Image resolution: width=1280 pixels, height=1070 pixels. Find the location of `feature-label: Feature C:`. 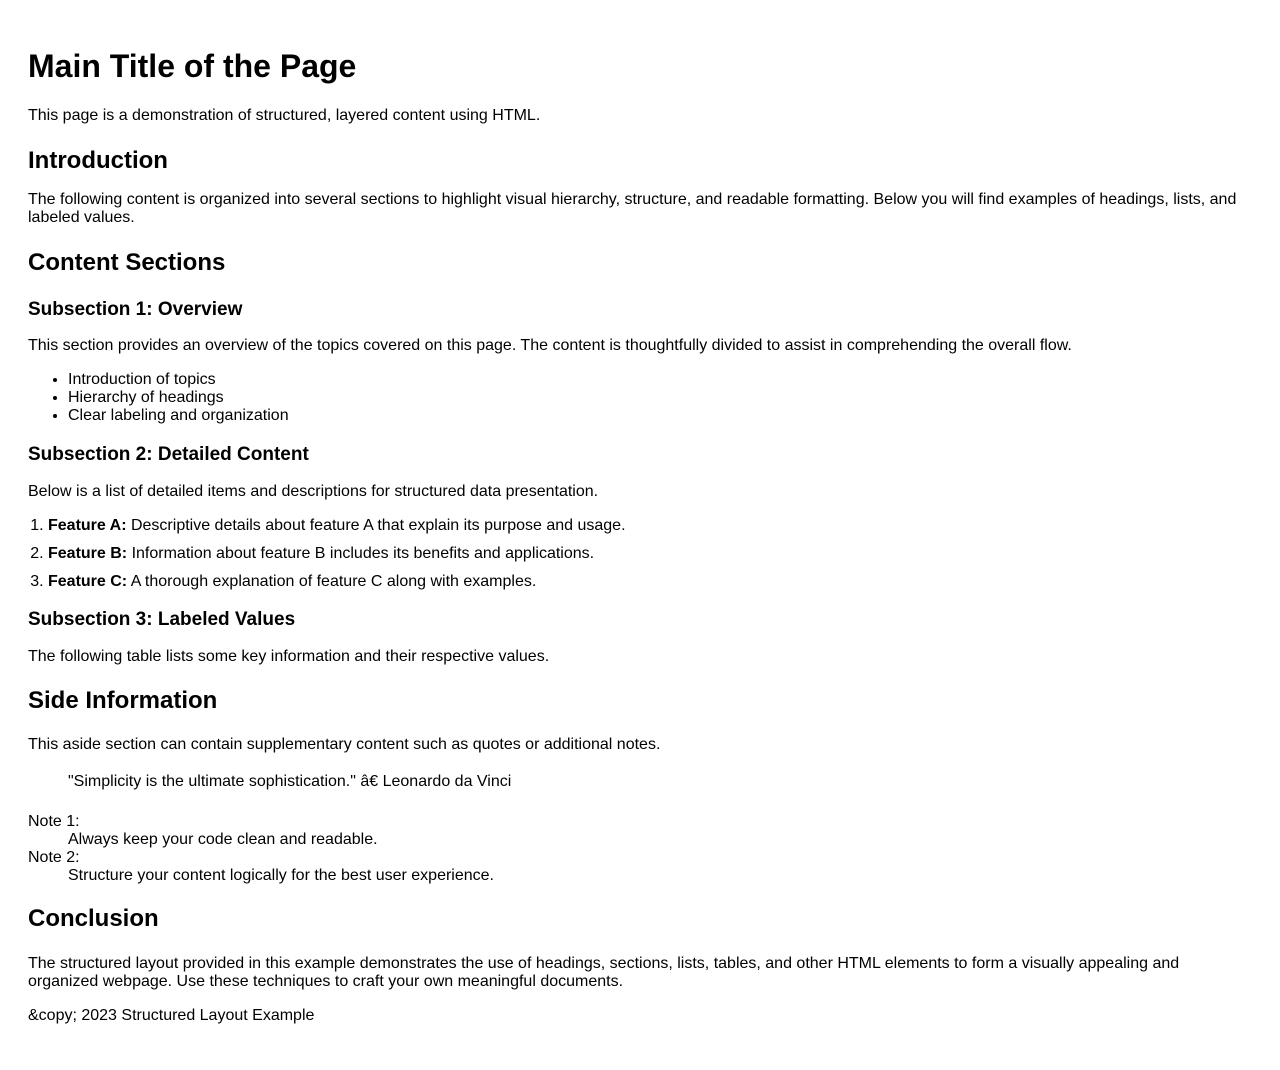

feature-label: Feature C: is located at coordinates (88, 581).